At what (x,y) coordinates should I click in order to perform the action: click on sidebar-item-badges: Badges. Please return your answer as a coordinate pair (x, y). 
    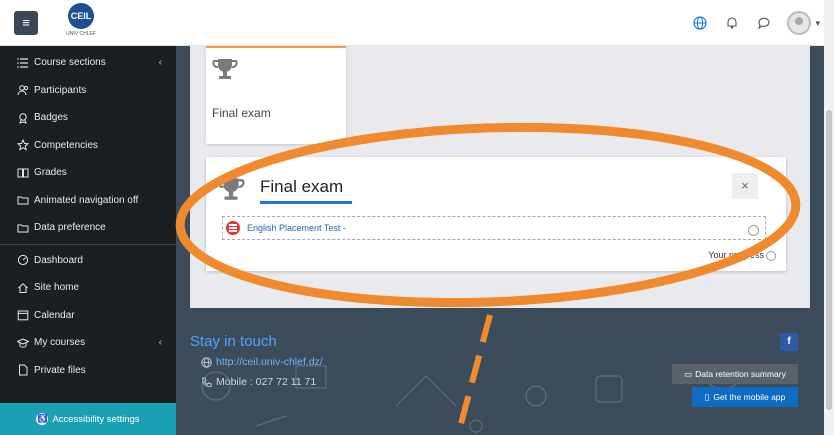
    Looking at the image, I should click on (88, 118).